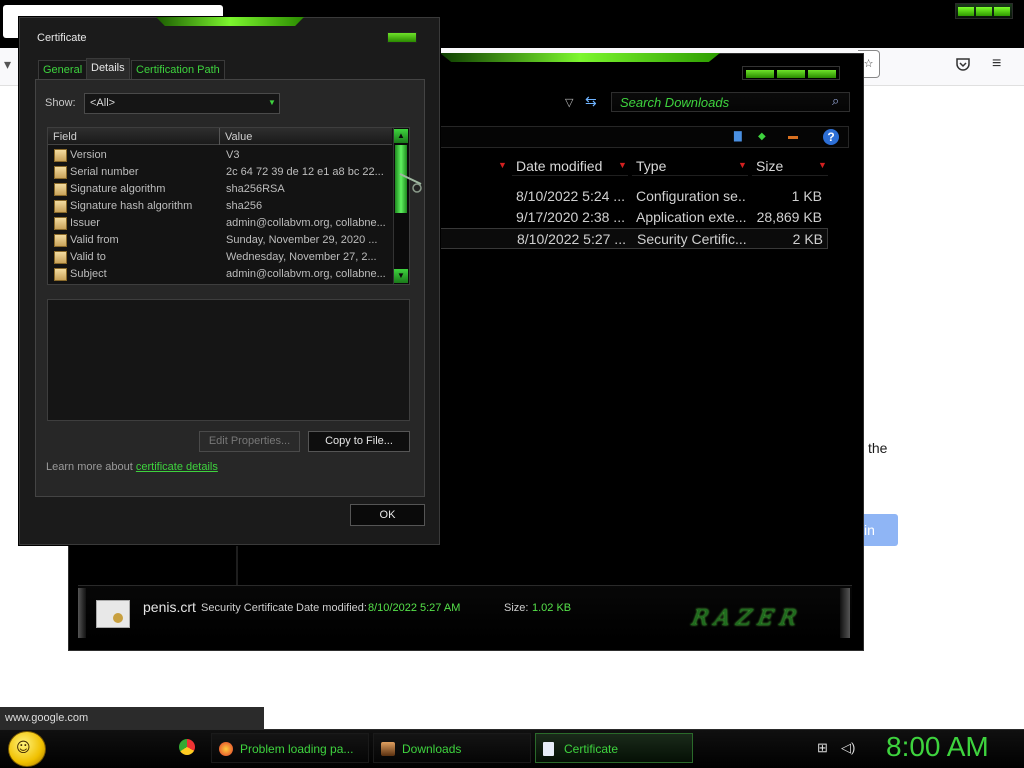 The image size is (1024, 768). I want to click on column-header-type: Type, so click(690, 166).